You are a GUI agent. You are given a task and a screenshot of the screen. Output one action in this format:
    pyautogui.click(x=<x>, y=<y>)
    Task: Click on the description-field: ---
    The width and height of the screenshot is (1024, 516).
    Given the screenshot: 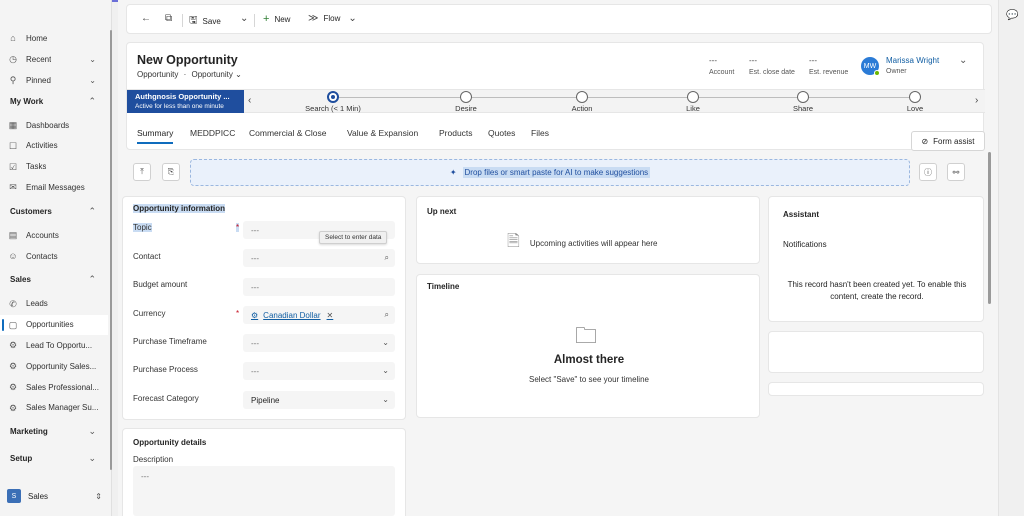 What is the action you would take?
    pyautogui.click(x=264, y=491)
    